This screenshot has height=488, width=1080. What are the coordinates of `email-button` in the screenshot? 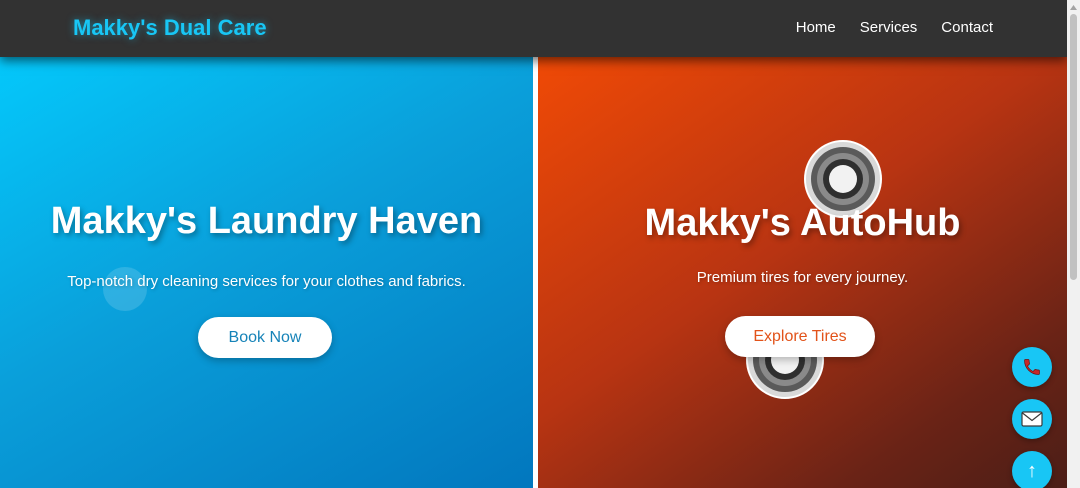 It's located at (1032, 419).